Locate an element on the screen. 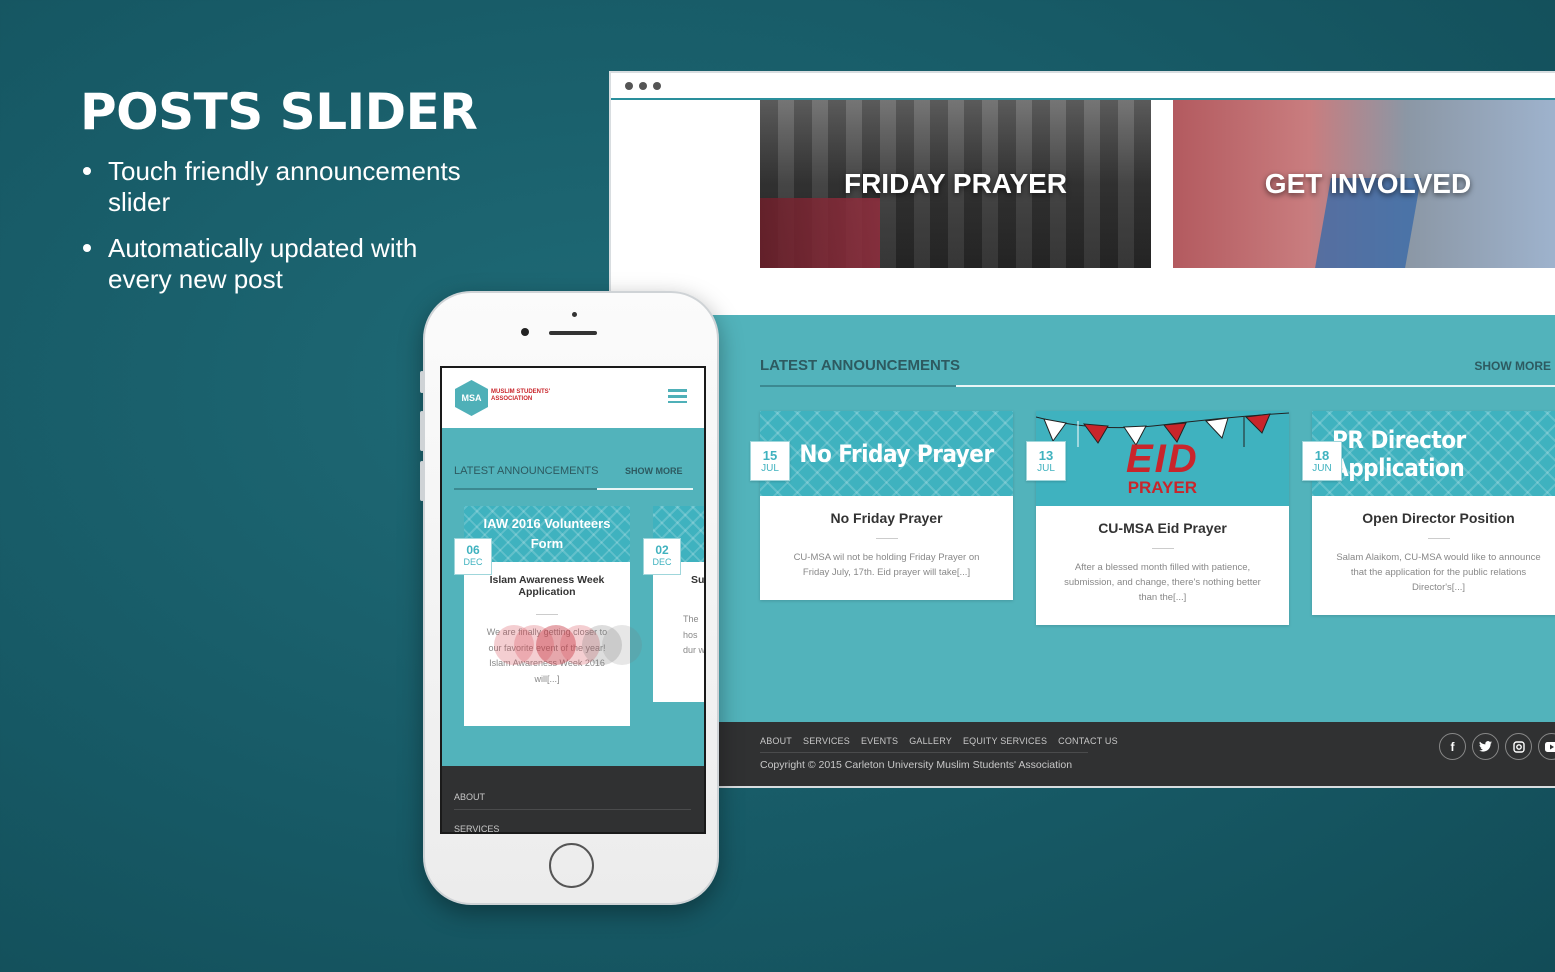 This screenshot has height=972, width=1555. card-image: EID PRAYER is located at coordinates (1162, 458).